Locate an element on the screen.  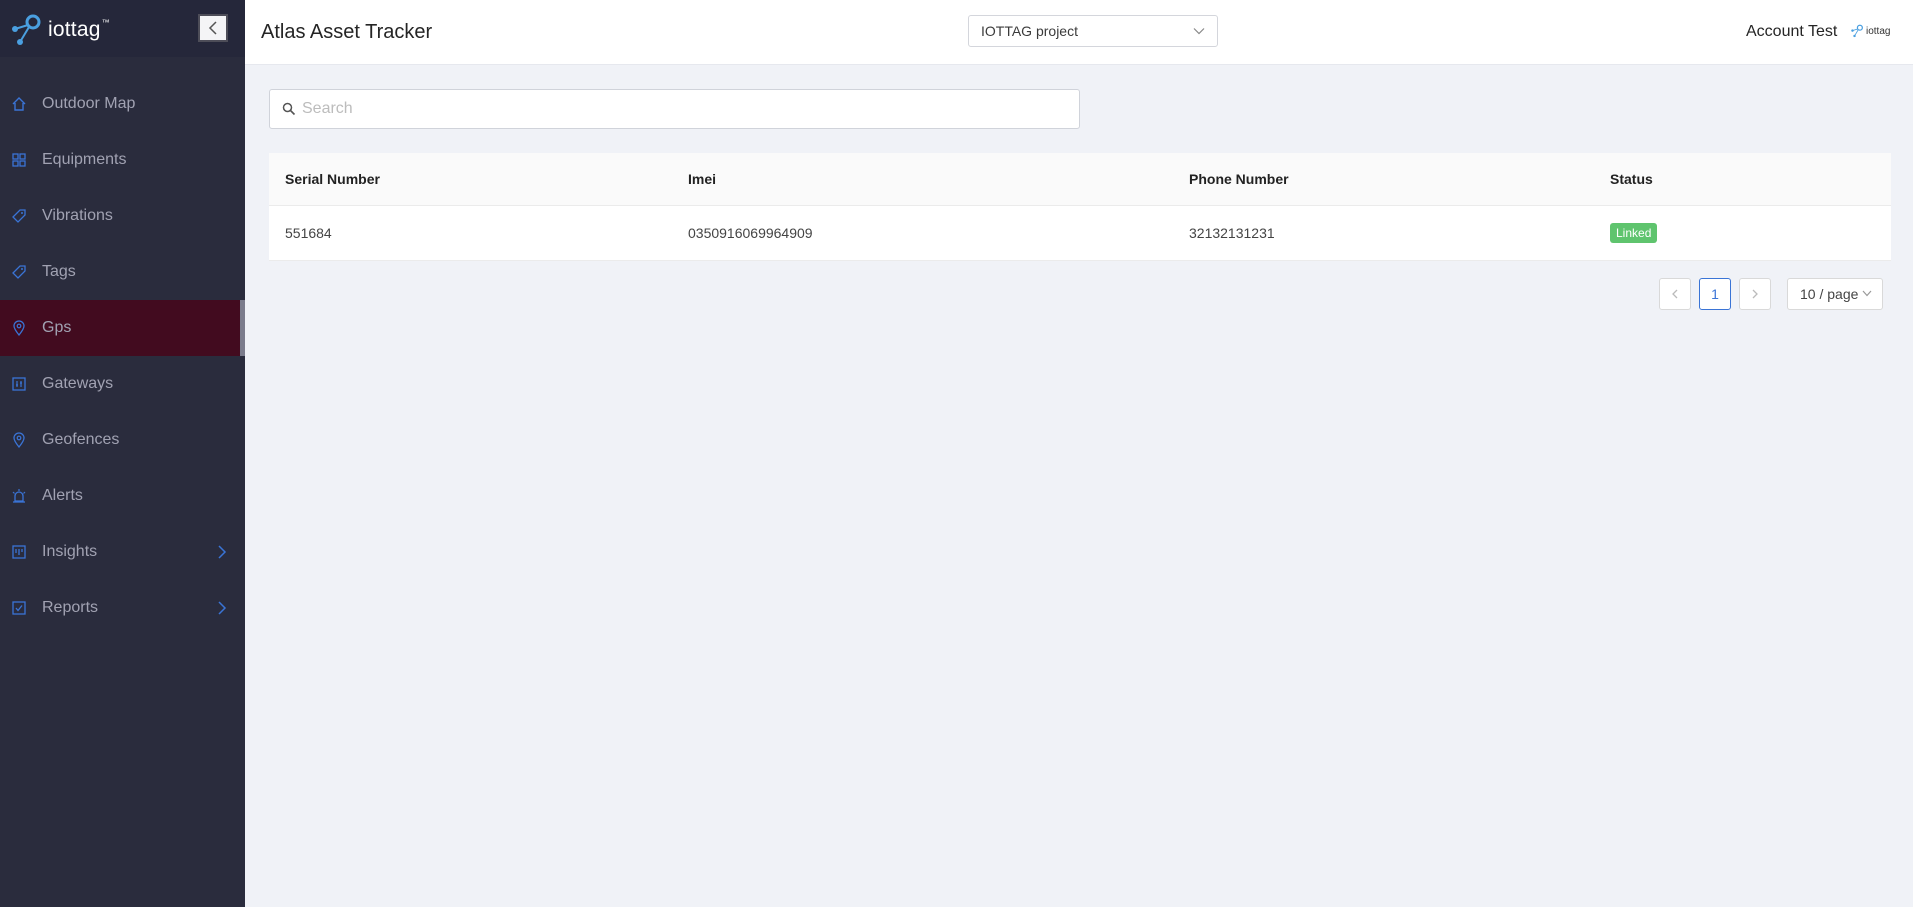
geofence-pin-icon is located at coordinates (19, 440).